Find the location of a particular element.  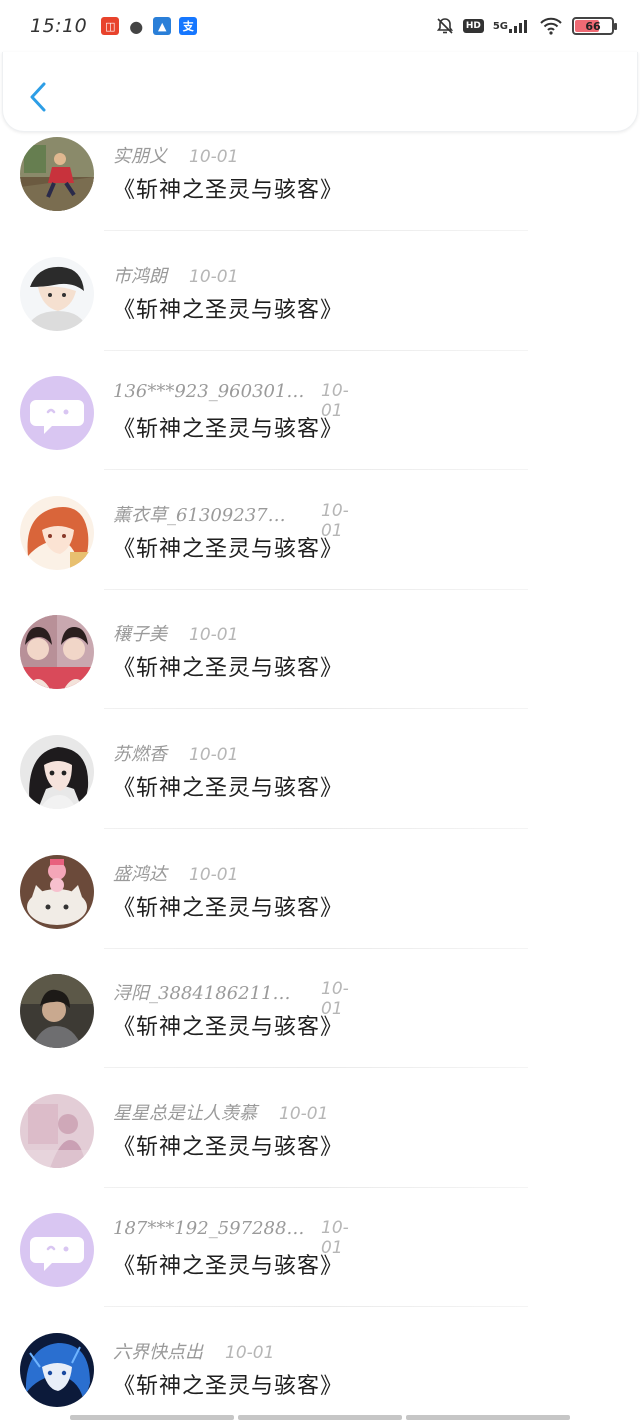

system-icons: HD 5G 66 is located at coordinates (526, 26).